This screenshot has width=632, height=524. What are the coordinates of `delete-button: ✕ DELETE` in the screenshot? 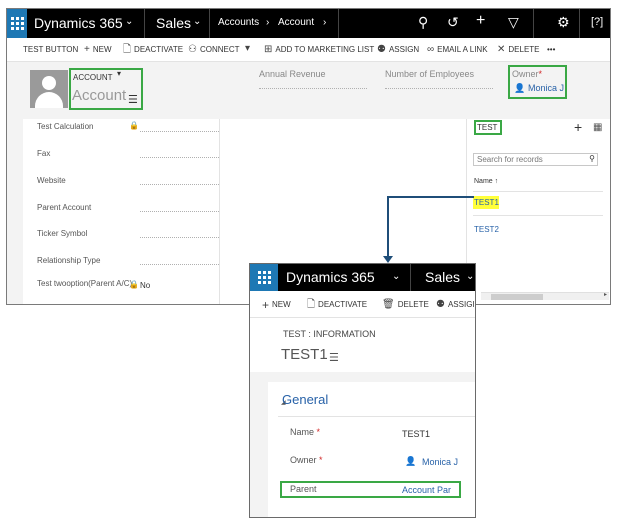 It's located at (518, 49).